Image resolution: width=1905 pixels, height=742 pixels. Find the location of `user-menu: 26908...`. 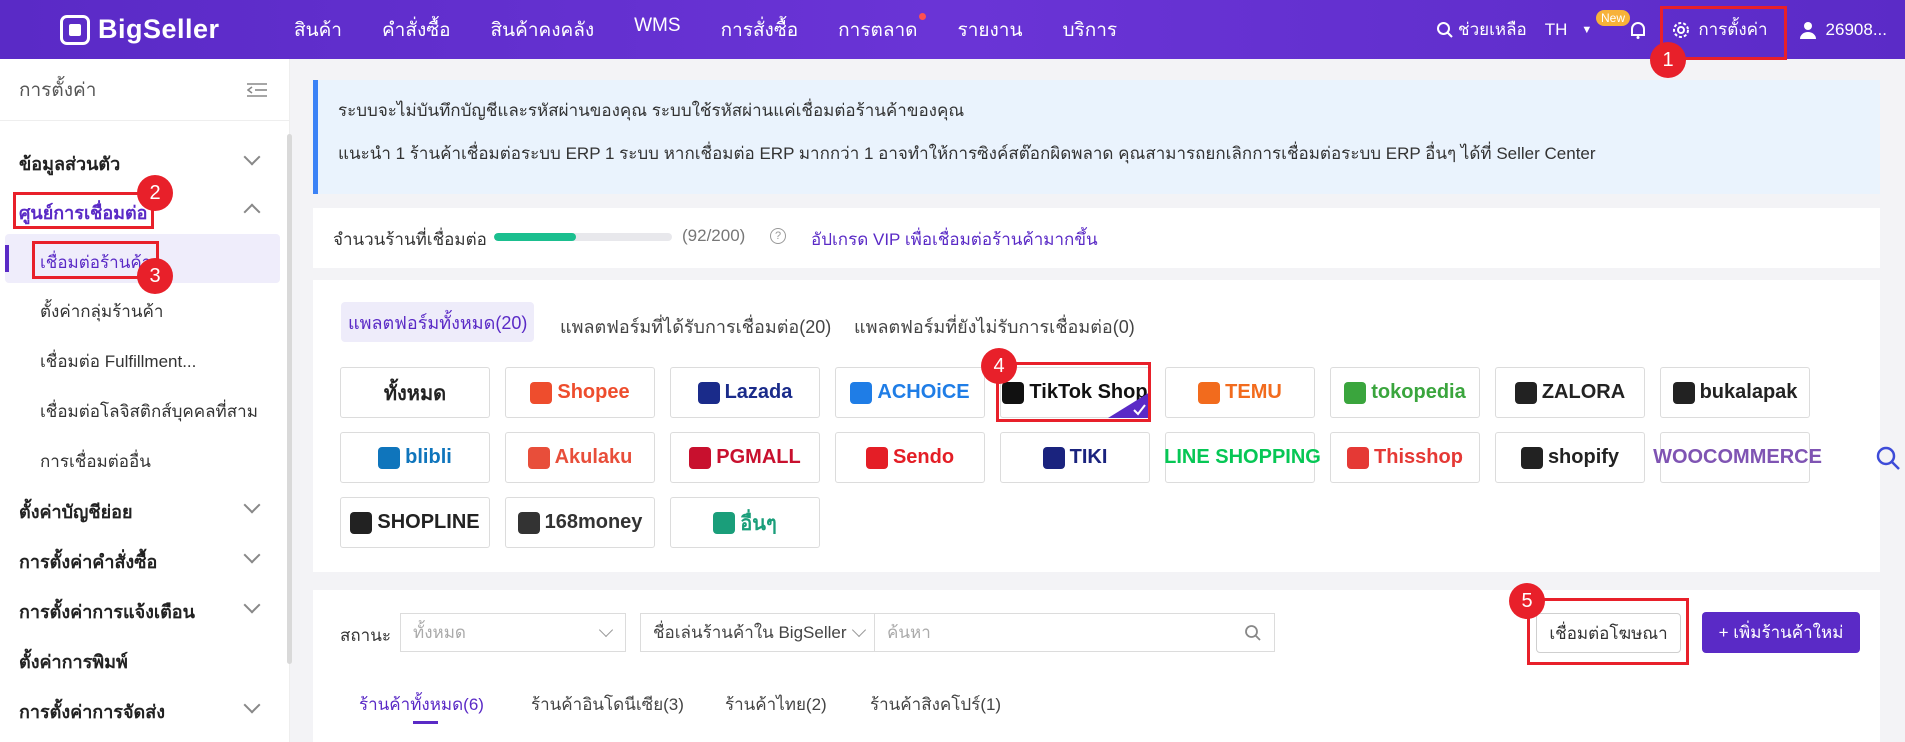

user-menu: 26908... is located at coordinates (1842, 30).